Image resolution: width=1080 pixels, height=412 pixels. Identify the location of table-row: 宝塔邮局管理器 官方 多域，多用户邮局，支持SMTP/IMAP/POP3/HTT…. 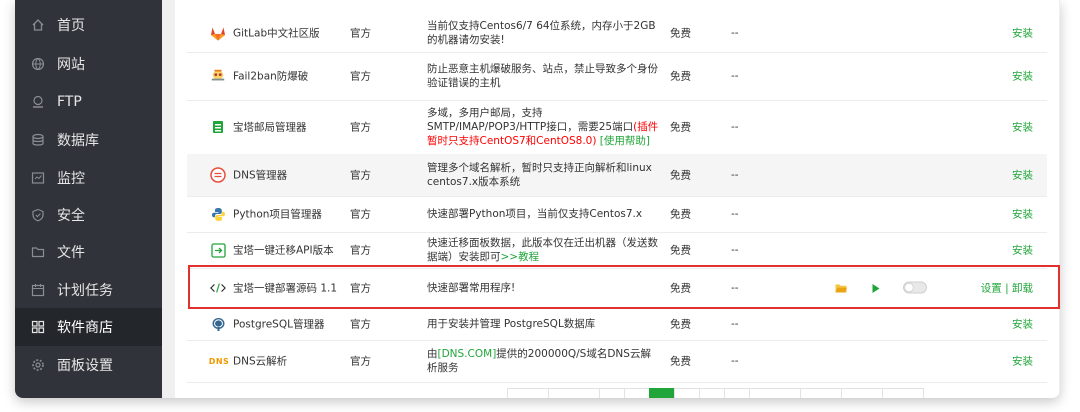
(617, 127).